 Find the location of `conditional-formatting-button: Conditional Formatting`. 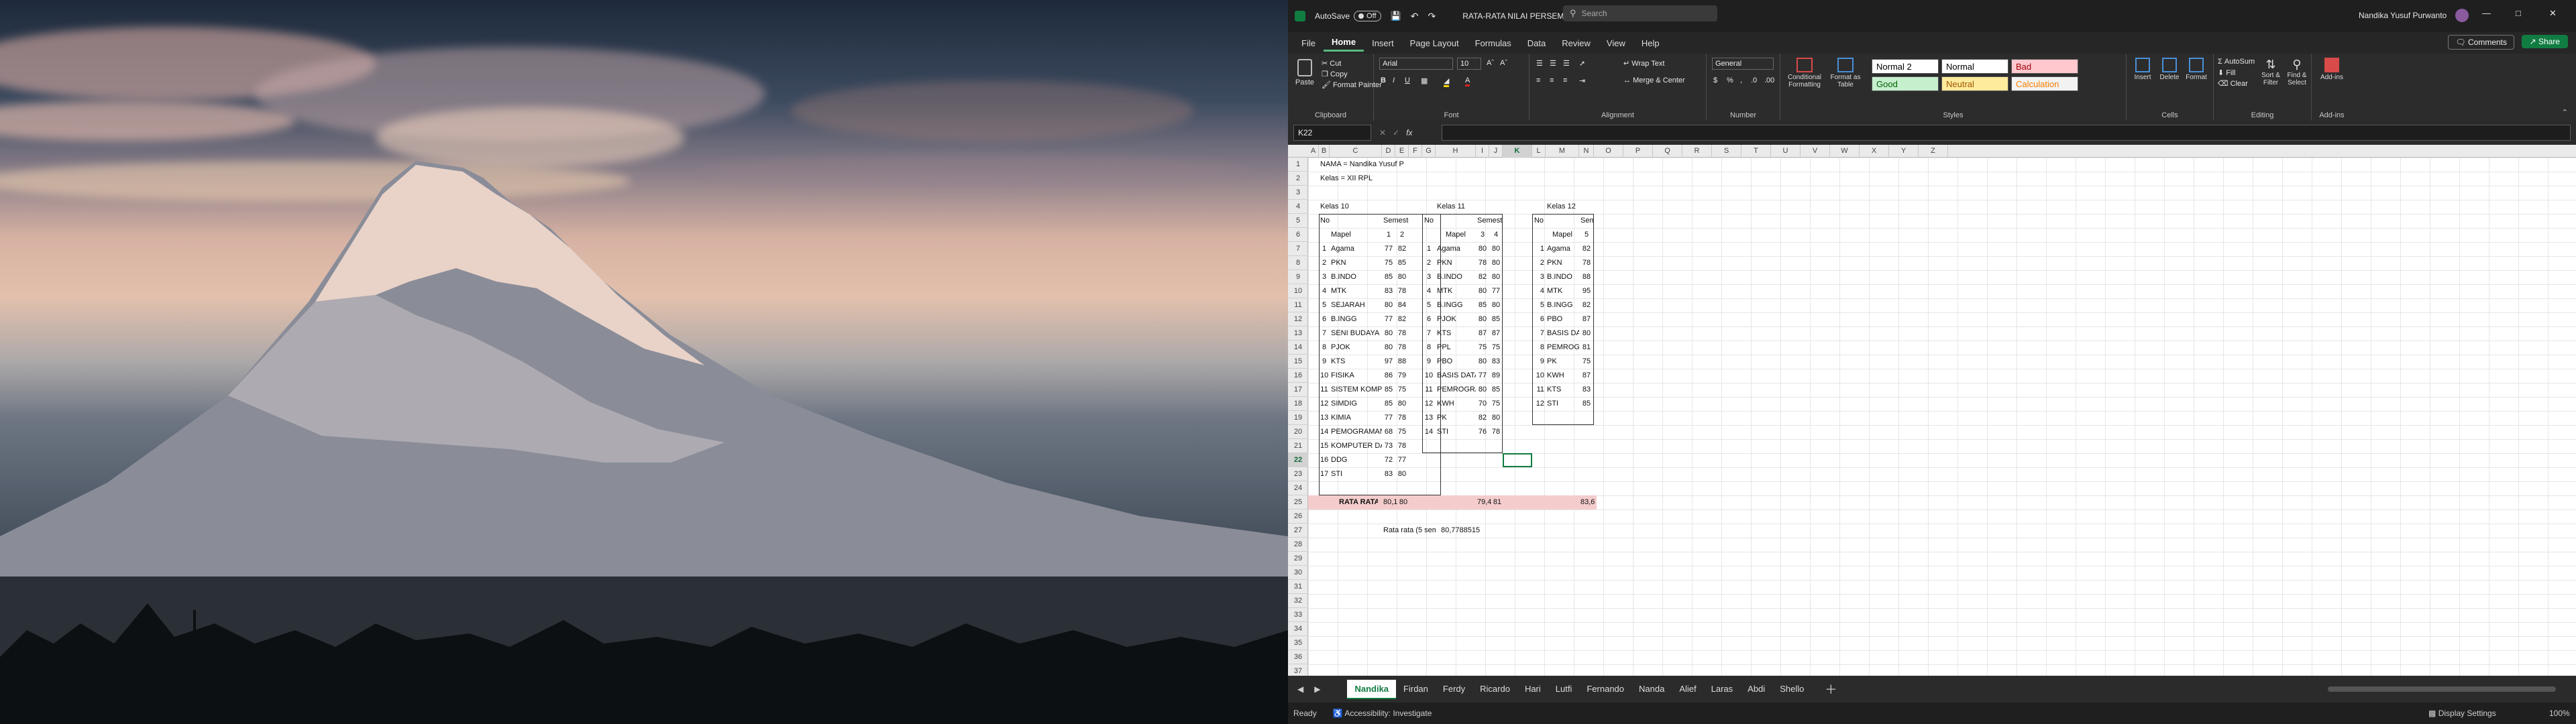

conditional-formatting-button: Conditional Formatting is located at coordinates (1804, 73).